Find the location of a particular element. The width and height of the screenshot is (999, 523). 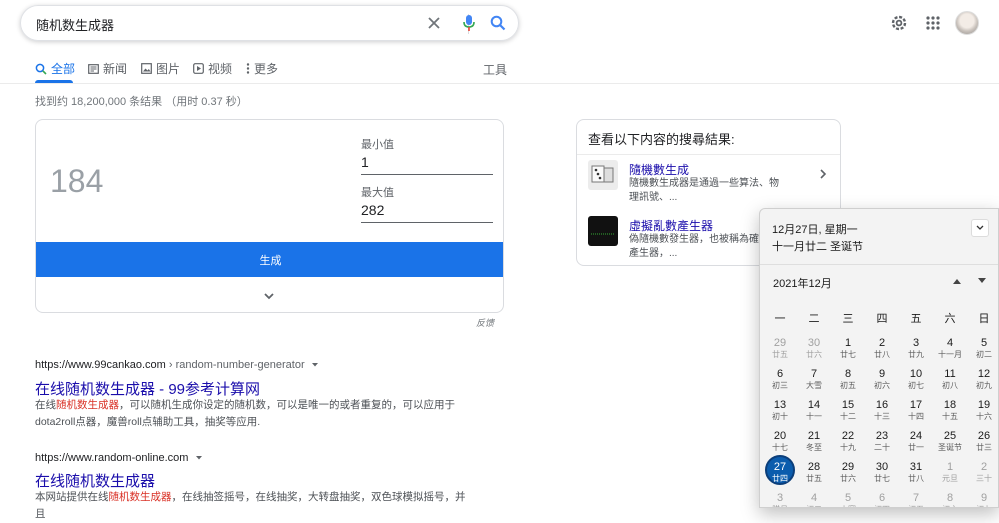

rng-result-value: 184 is located at coordinates (77, 181).